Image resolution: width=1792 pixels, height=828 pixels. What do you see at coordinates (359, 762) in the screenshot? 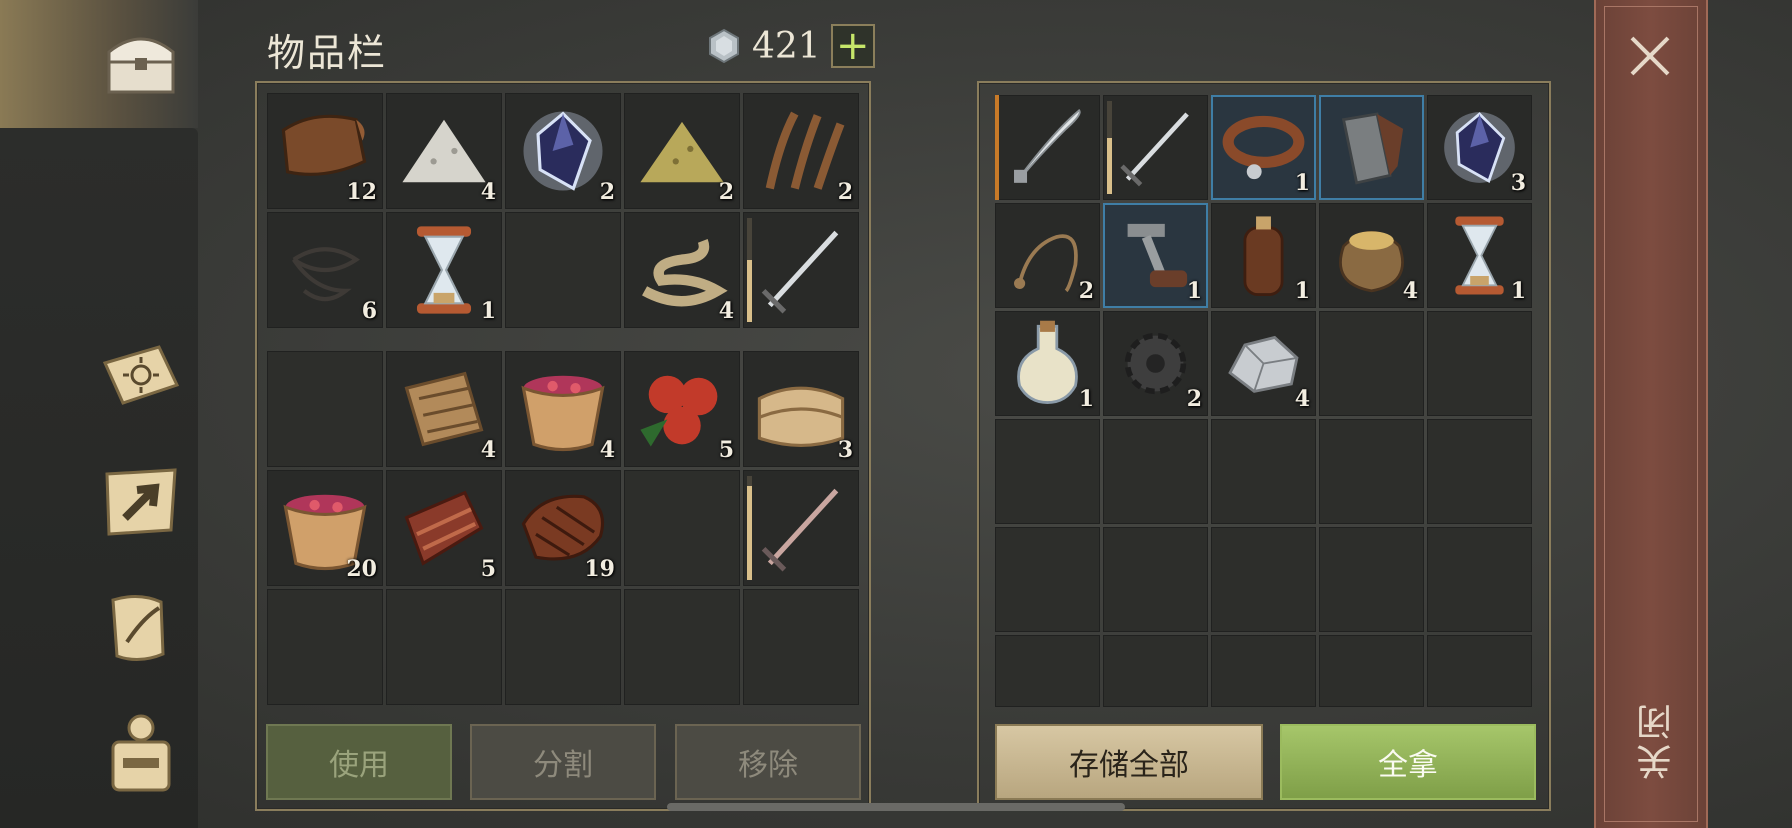
I see `use-button: 使用` at bounding box center [359, 762].